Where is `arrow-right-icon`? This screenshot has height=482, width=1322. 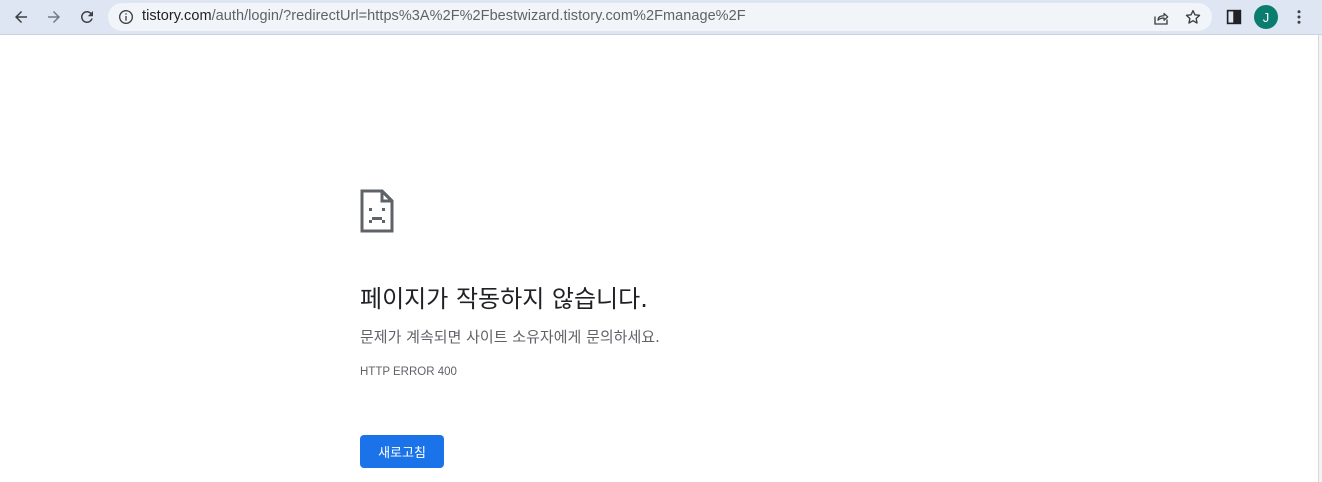 arrow-right-icon is located at coordinates (54, 17).